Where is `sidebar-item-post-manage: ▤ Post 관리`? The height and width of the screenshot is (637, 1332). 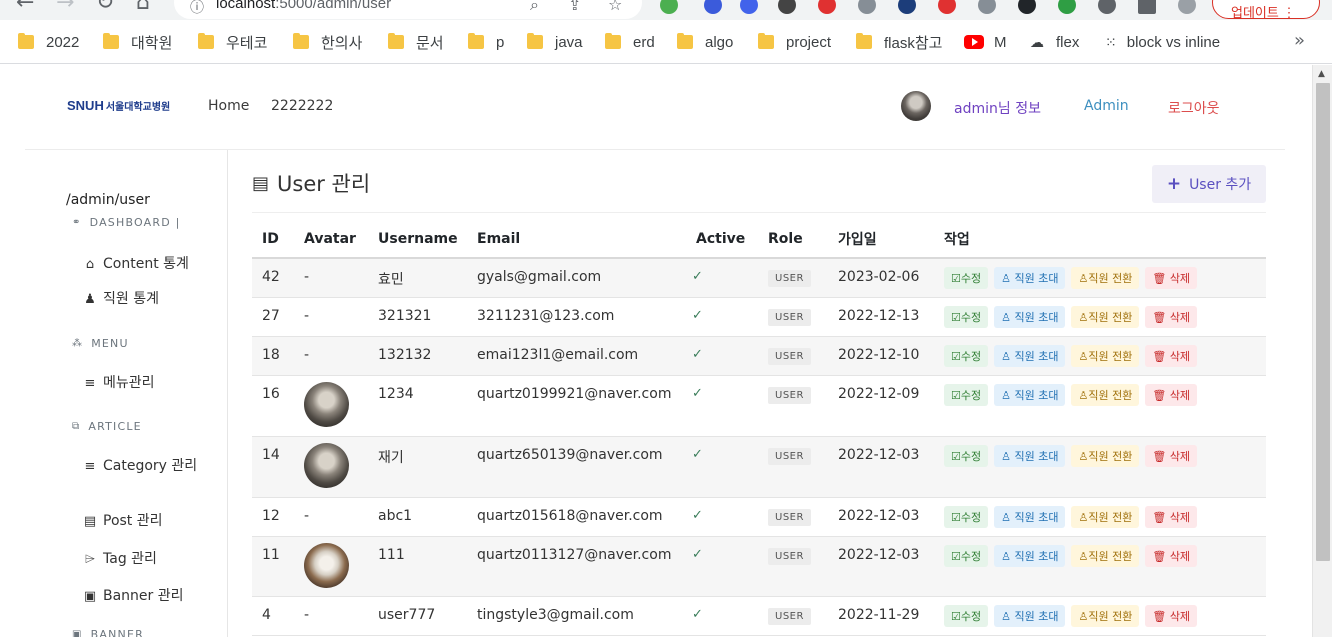 sidebar-item-post-manage: ▤ Post 관리 is located at coordinates (142, 521).